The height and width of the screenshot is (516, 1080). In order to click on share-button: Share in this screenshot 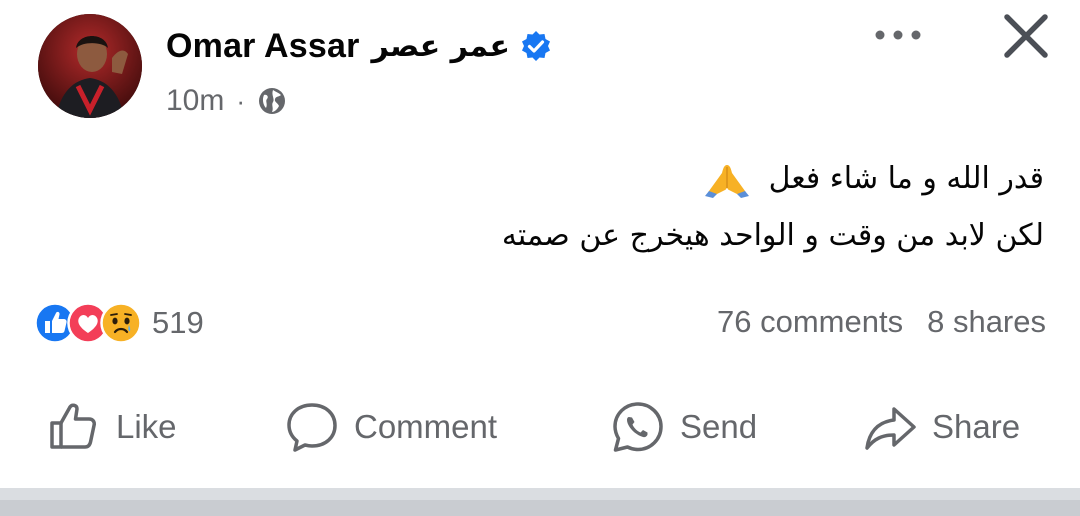, I will do `click(941, 427)`.